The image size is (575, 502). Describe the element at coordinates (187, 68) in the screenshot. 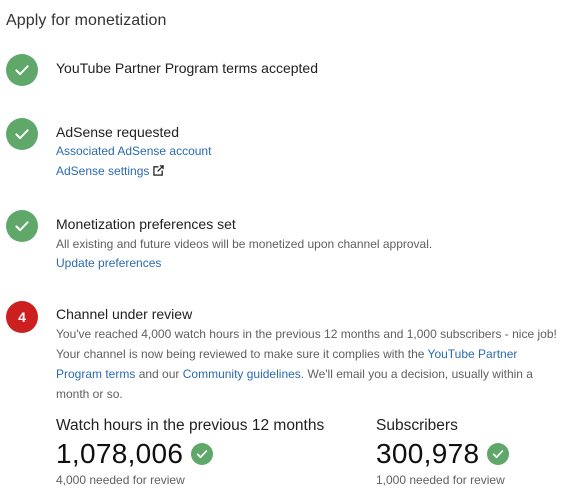

I see `step-title: YouTube Partner Program terms accepted` at that location.